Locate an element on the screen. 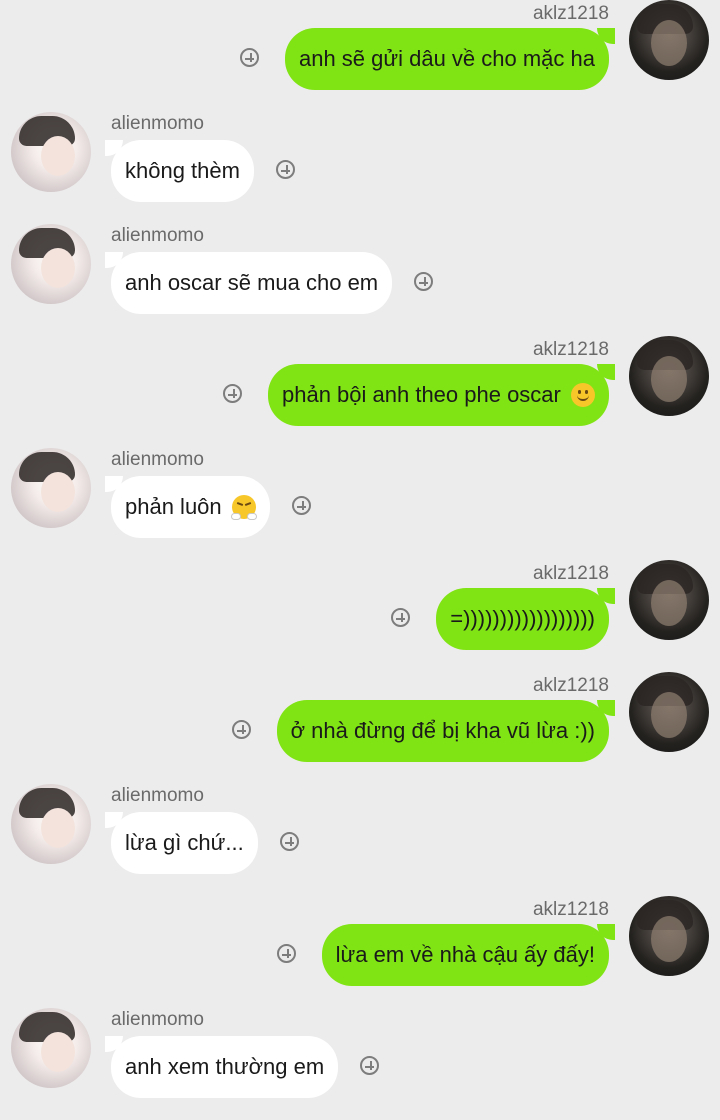 This screenshot has height=1120, width=720. message-bubble: anh sẽ gửi dâu về cho mặc ha is located at coordinates (450, 59).